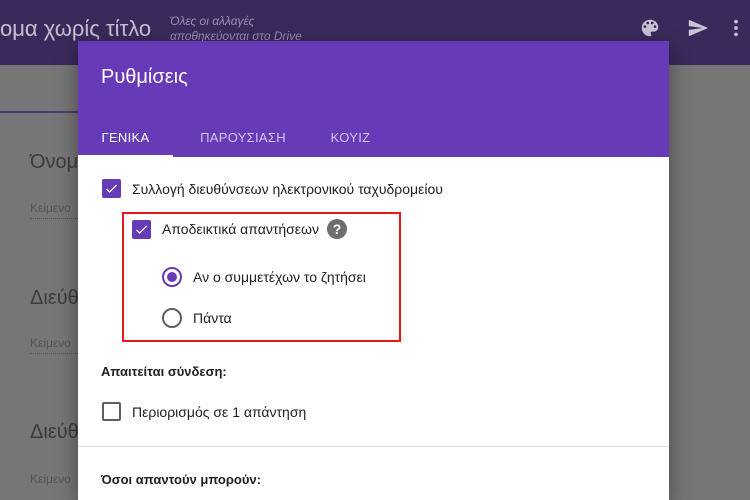 Image resolution: width=750 pixels, height=500 pixels. What do you see at coordinates (40, 112) in the screenshot?
I see `bg-tab-indicator` at bounding box center [40, 112].